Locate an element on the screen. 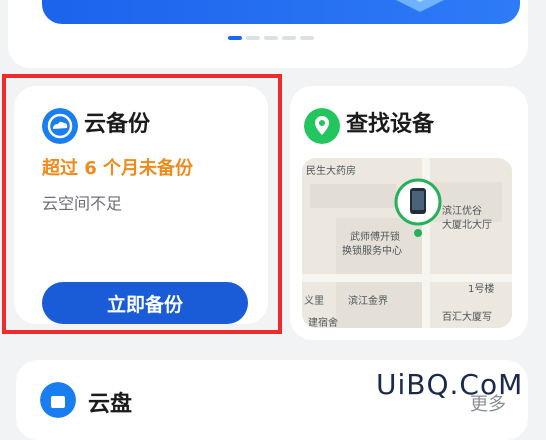 The image size is (546, 440). find-device-title: 查找设备 is located at coordinates (390, 124).